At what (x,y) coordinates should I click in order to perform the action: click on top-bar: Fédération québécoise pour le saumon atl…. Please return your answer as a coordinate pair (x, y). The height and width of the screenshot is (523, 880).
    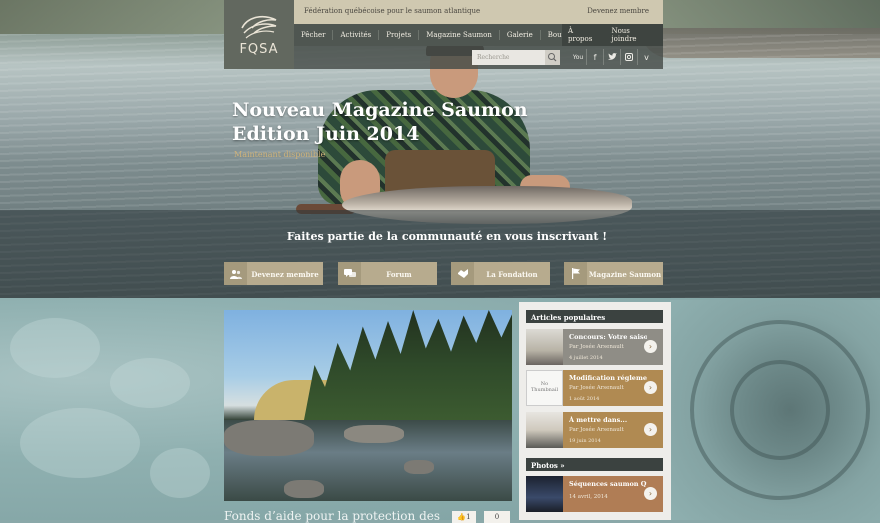
    Looking at the image, I should click on (478, 12).